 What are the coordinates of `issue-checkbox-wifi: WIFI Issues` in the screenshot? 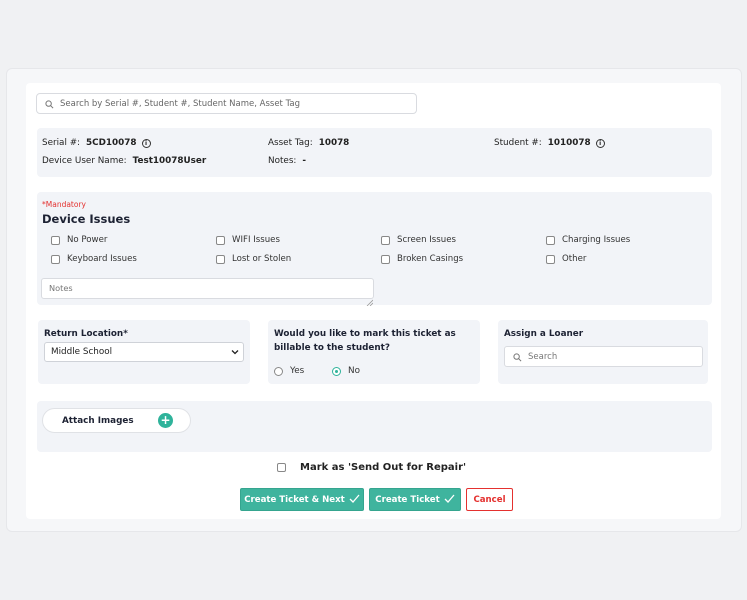 It's located at (248, 240).